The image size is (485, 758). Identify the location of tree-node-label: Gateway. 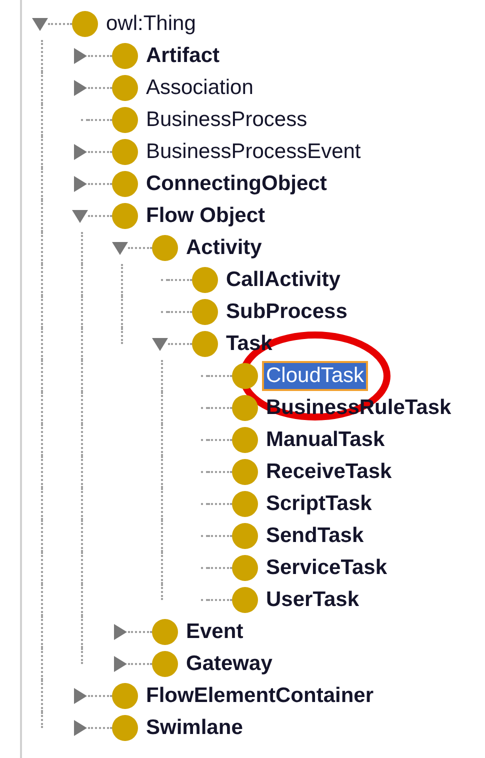
(229, 664).